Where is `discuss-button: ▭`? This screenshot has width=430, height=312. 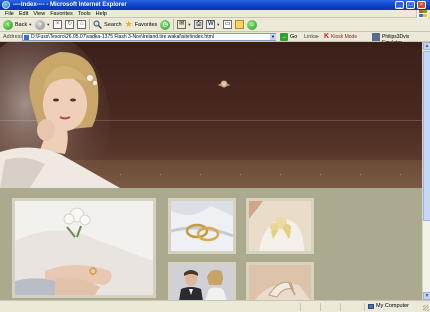 discuss-button: ▭ is located at coordinates (228, 25).